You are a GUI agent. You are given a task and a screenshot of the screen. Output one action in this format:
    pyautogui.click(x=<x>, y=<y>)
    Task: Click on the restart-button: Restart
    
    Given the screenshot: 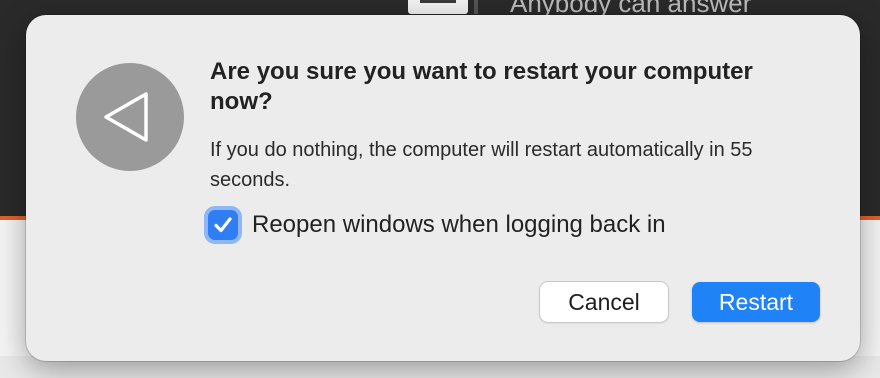 What is the action you would take?
    pyautogui.click(x=756, y=302)
    